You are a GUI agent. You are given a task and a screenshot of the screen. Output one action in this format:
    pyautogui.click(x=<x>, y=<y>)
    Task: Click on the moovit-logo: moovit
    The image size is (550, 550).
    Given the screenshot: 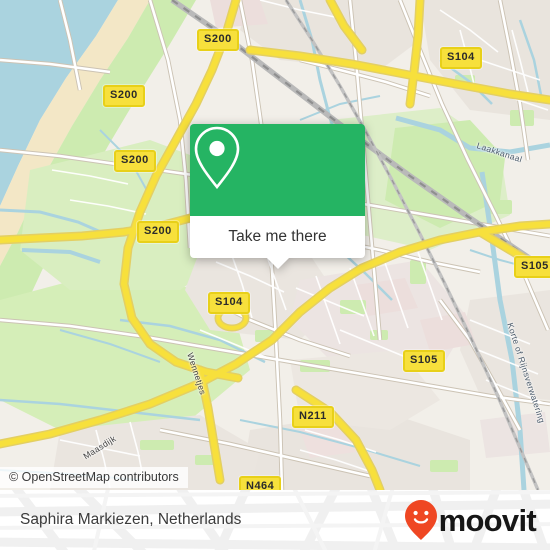 What is the action you would take?
    pyautogui.click(x=470, y=520)
    